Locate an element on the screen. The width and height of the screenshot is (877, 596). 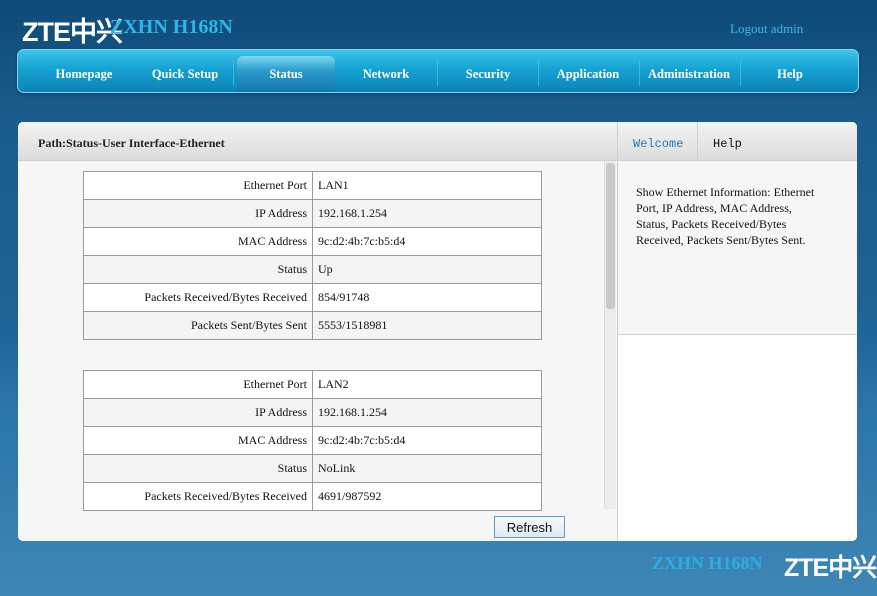
table-row: Ethernet Port LAN2 is located at coordinates (312, 384).